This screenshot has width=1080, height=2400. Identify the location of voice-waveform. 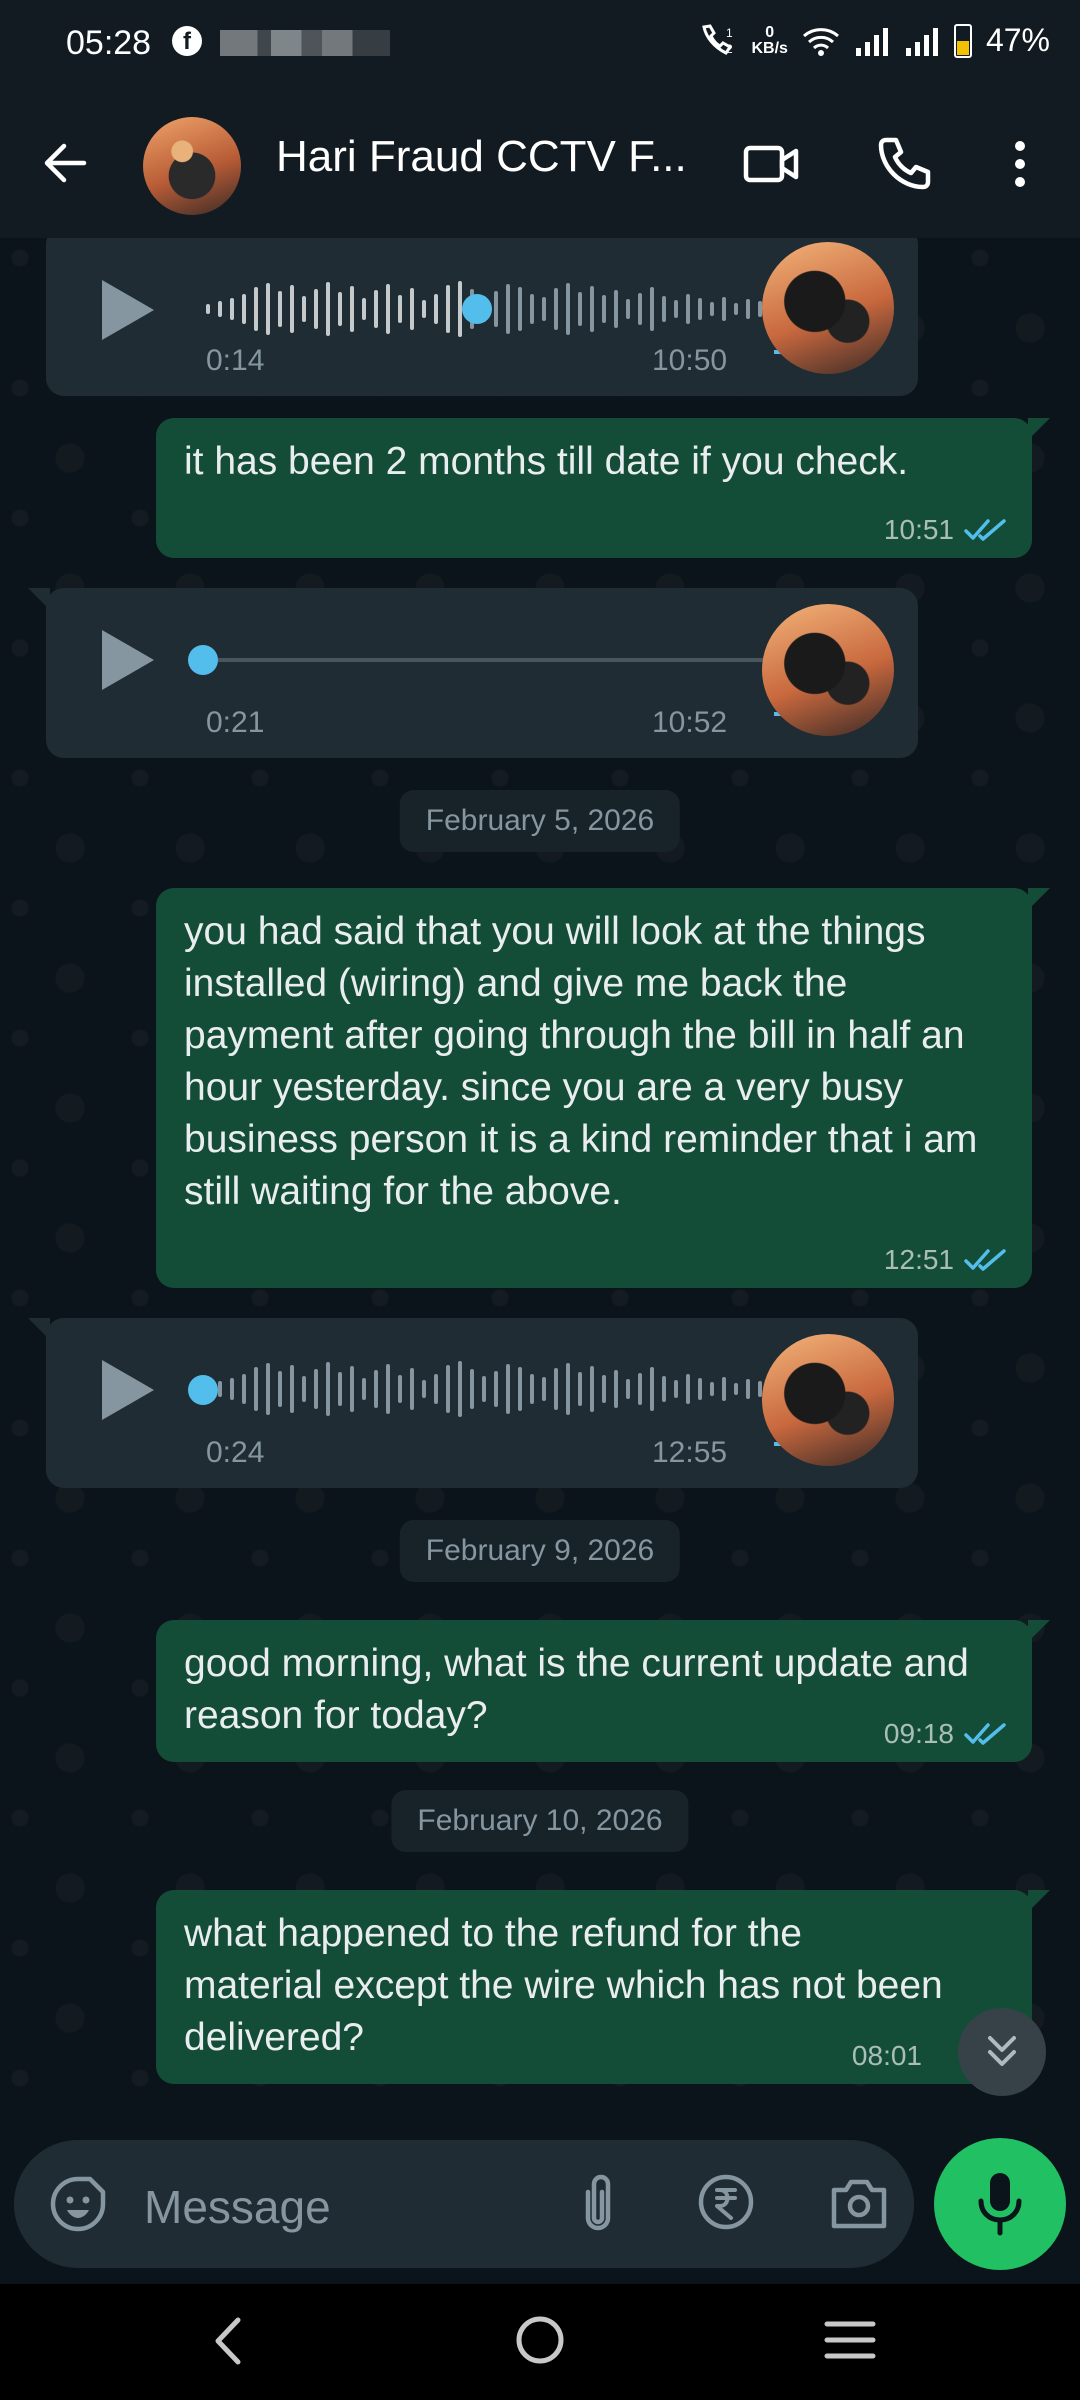
(491, 1389).